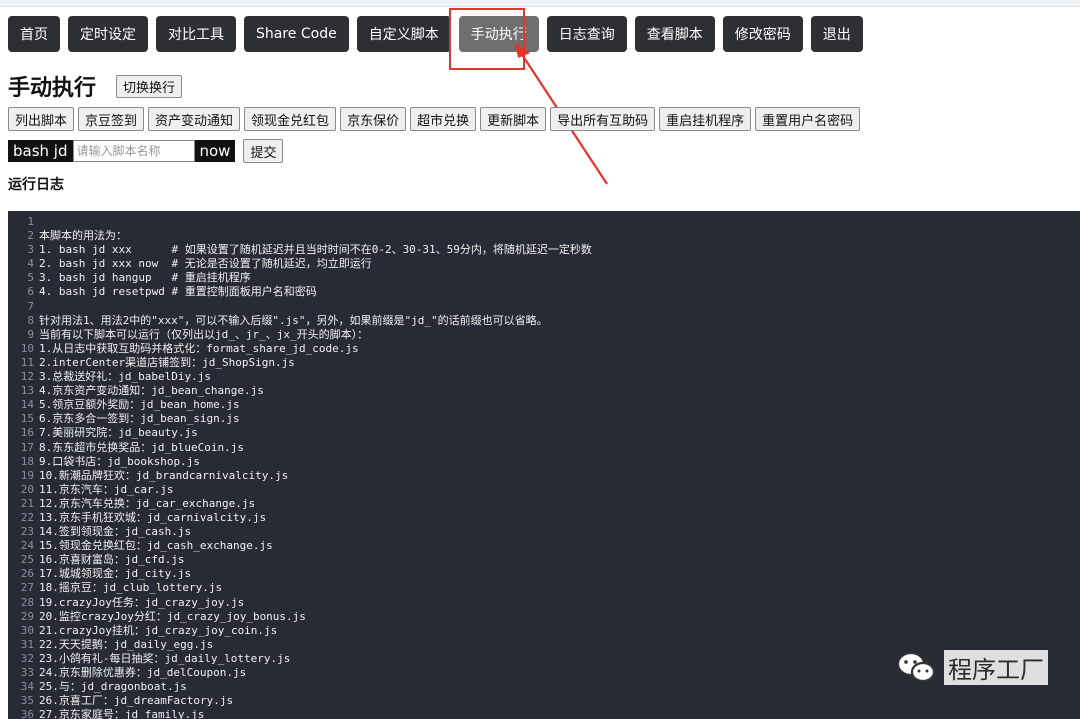 This screenshot has height=719, width=1080. I want to click on log-line-text: 3.总裁送好礼：jd_babelDiy.js, so click(125, 377).